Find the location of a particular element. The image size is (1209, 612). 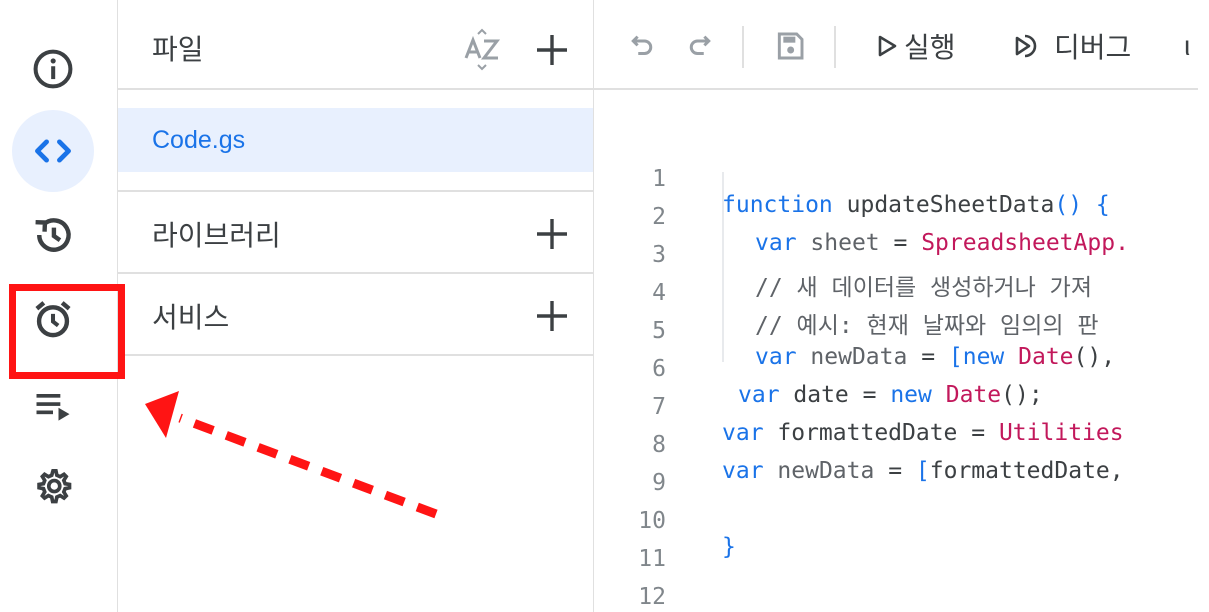

redo-icon is located at coordinates (700, 45).